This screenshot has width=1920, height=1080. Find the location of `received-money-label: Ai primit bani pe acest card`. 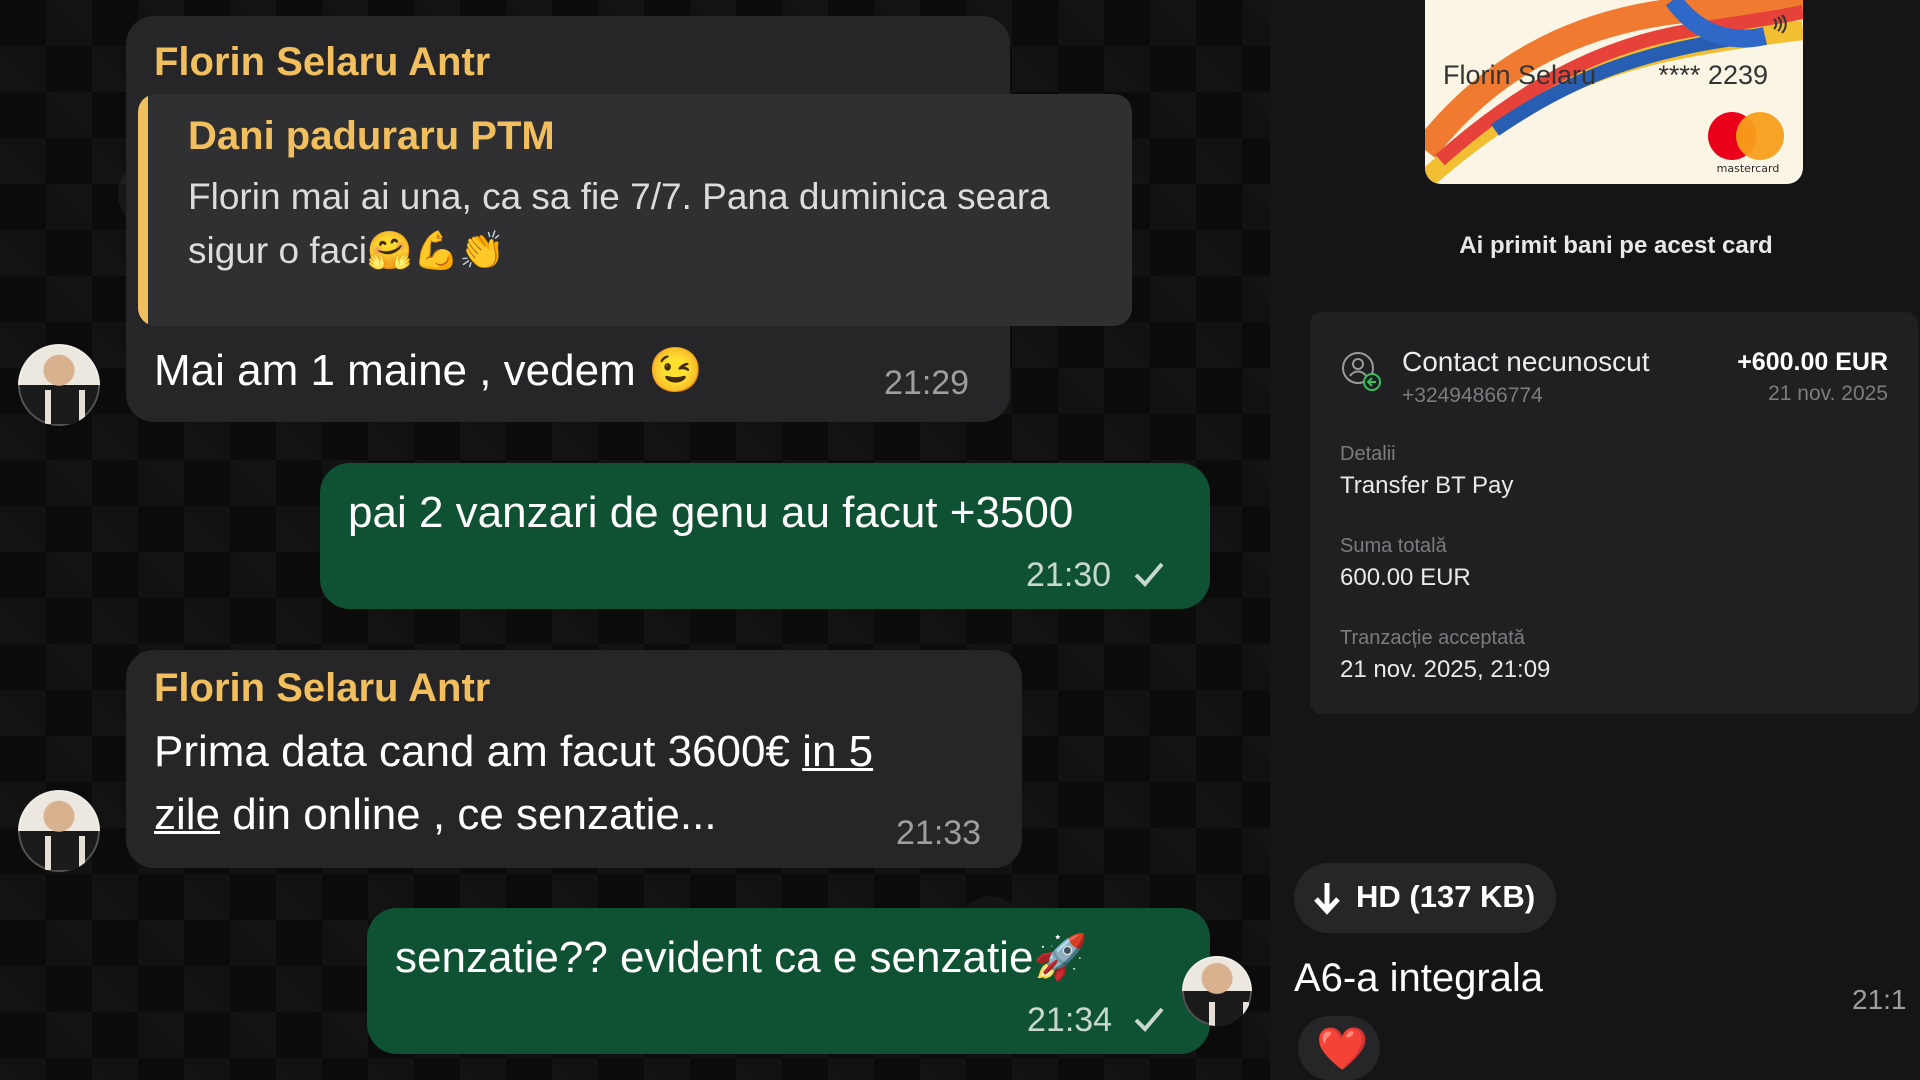

received-money-label: Ai primit bani pe acest card is located at coordinates (1616, 245).